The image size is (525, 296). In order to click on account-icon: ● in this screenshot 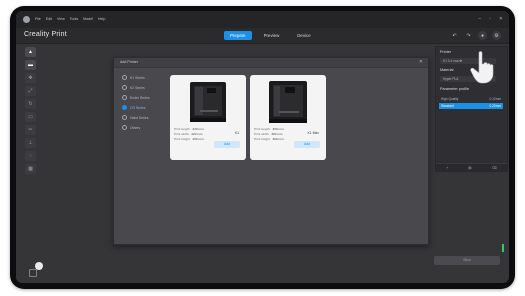, I will do `click(482, 35)`.